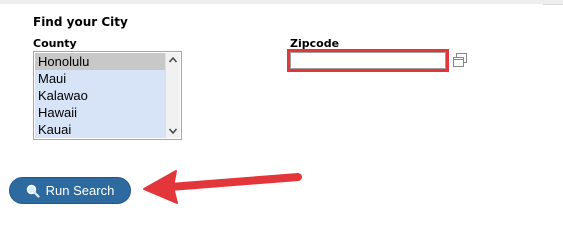 This screenshot has height=251, width=563. Describe the element at coordinates (80, 22) in the screenshot. I see `form-title: Find your City` at that location.